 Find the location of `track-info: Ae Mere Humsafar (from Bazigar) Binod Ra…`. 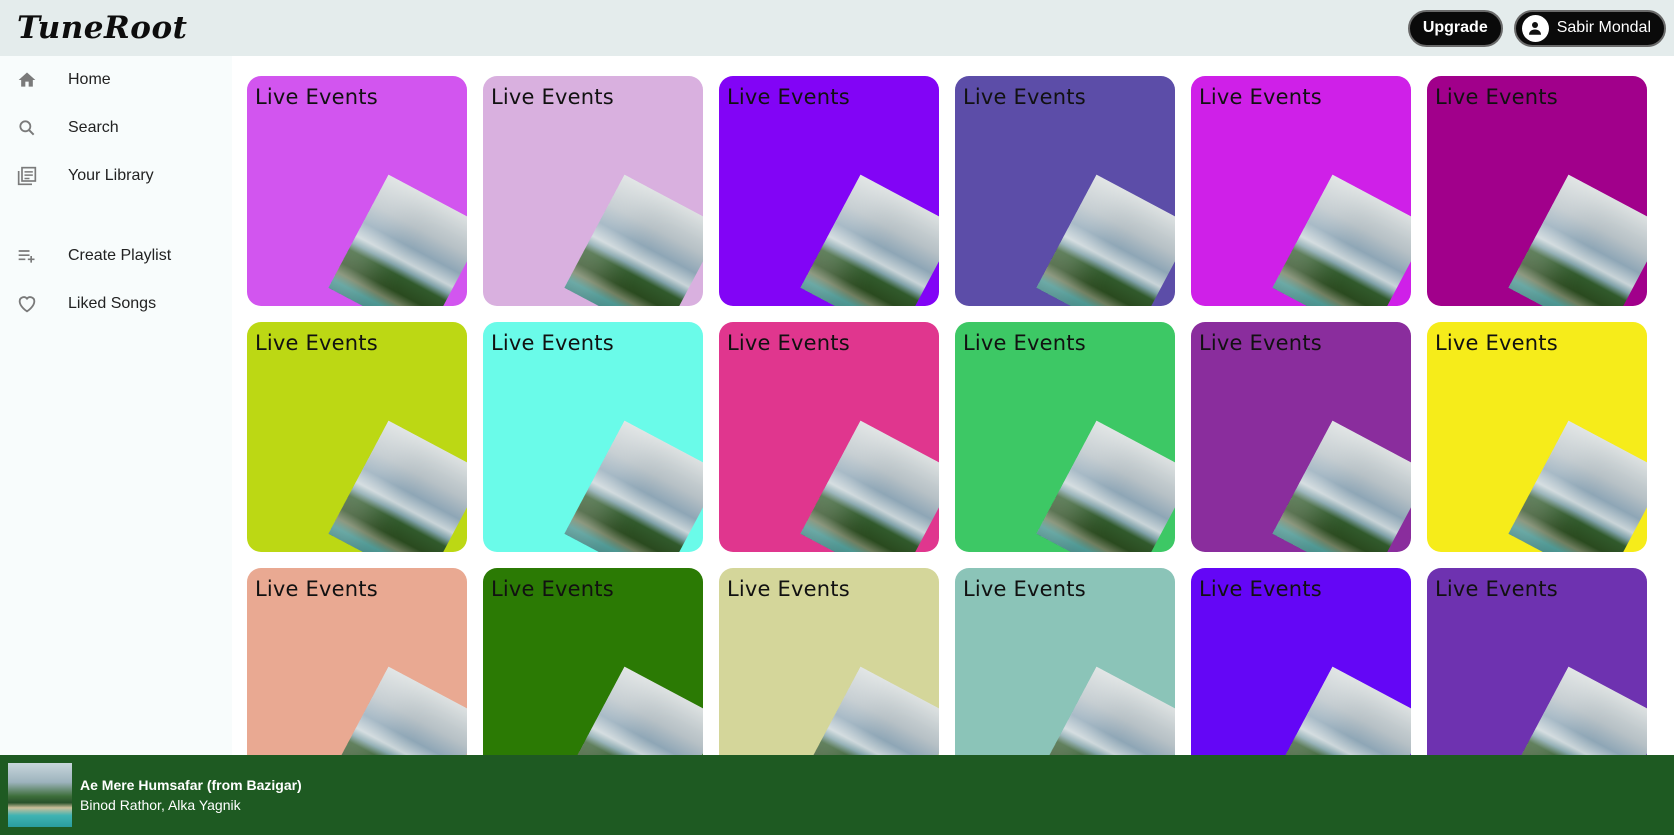

track-info: Ae Mere Humsafar (from Bazigar) Binod Ra… is located at coordinates (191, 795).